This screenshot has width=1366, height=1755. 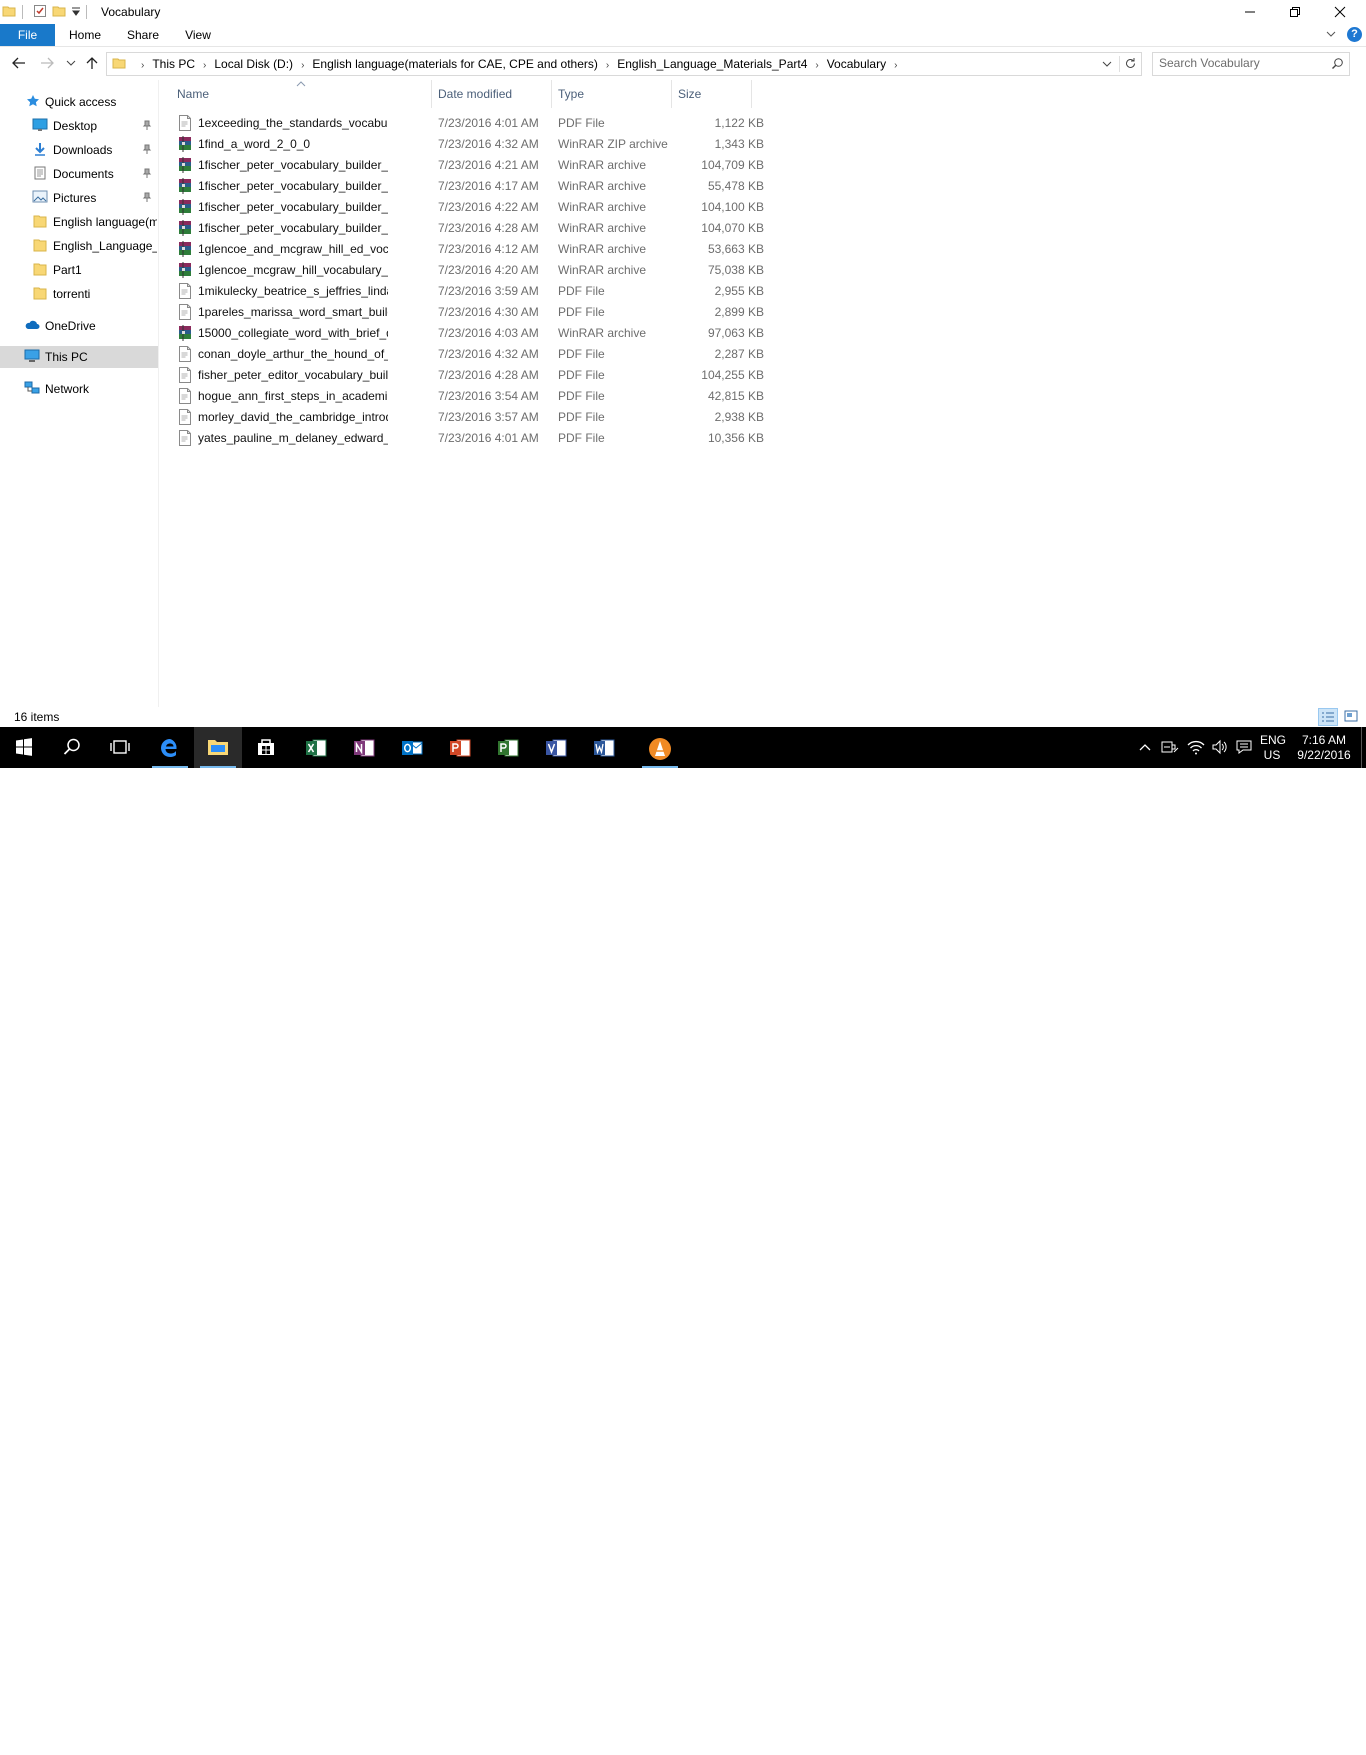 I want to click on start-button, so click(x=24, y=747).